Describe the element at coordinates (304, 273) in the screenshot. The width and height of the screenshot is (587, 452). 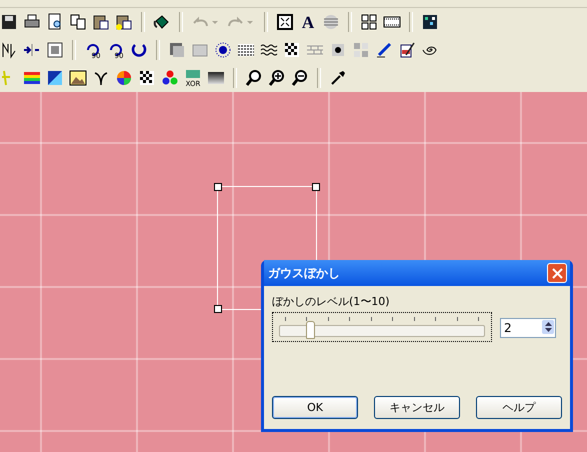
I see `dialog-title: ガウスぼかし` at that location.